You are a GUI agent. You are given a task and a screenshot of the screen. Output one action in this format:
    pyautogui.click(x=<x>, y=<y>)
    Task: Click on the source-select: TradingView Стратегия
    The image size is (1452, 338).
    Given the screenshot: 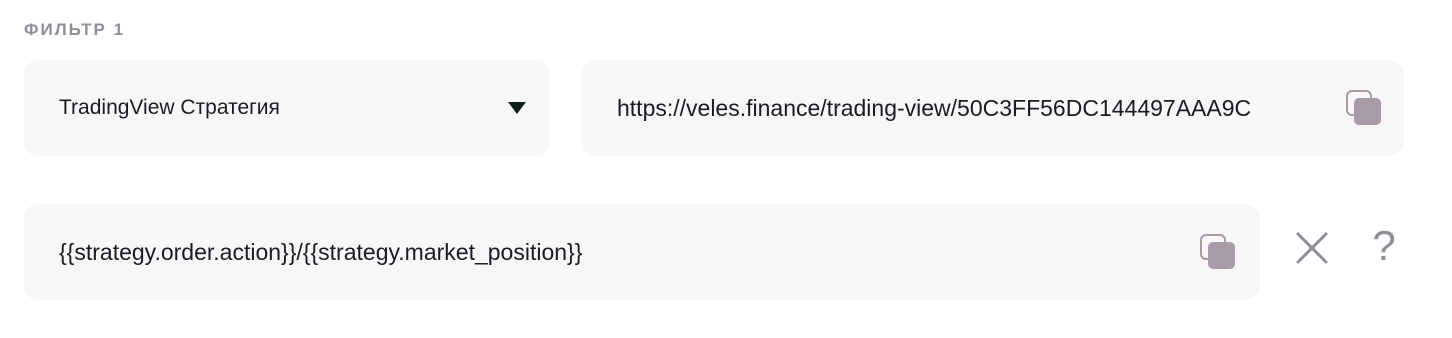 What is the action you would take?
    pyautogui.click(x=287, y=108)
    